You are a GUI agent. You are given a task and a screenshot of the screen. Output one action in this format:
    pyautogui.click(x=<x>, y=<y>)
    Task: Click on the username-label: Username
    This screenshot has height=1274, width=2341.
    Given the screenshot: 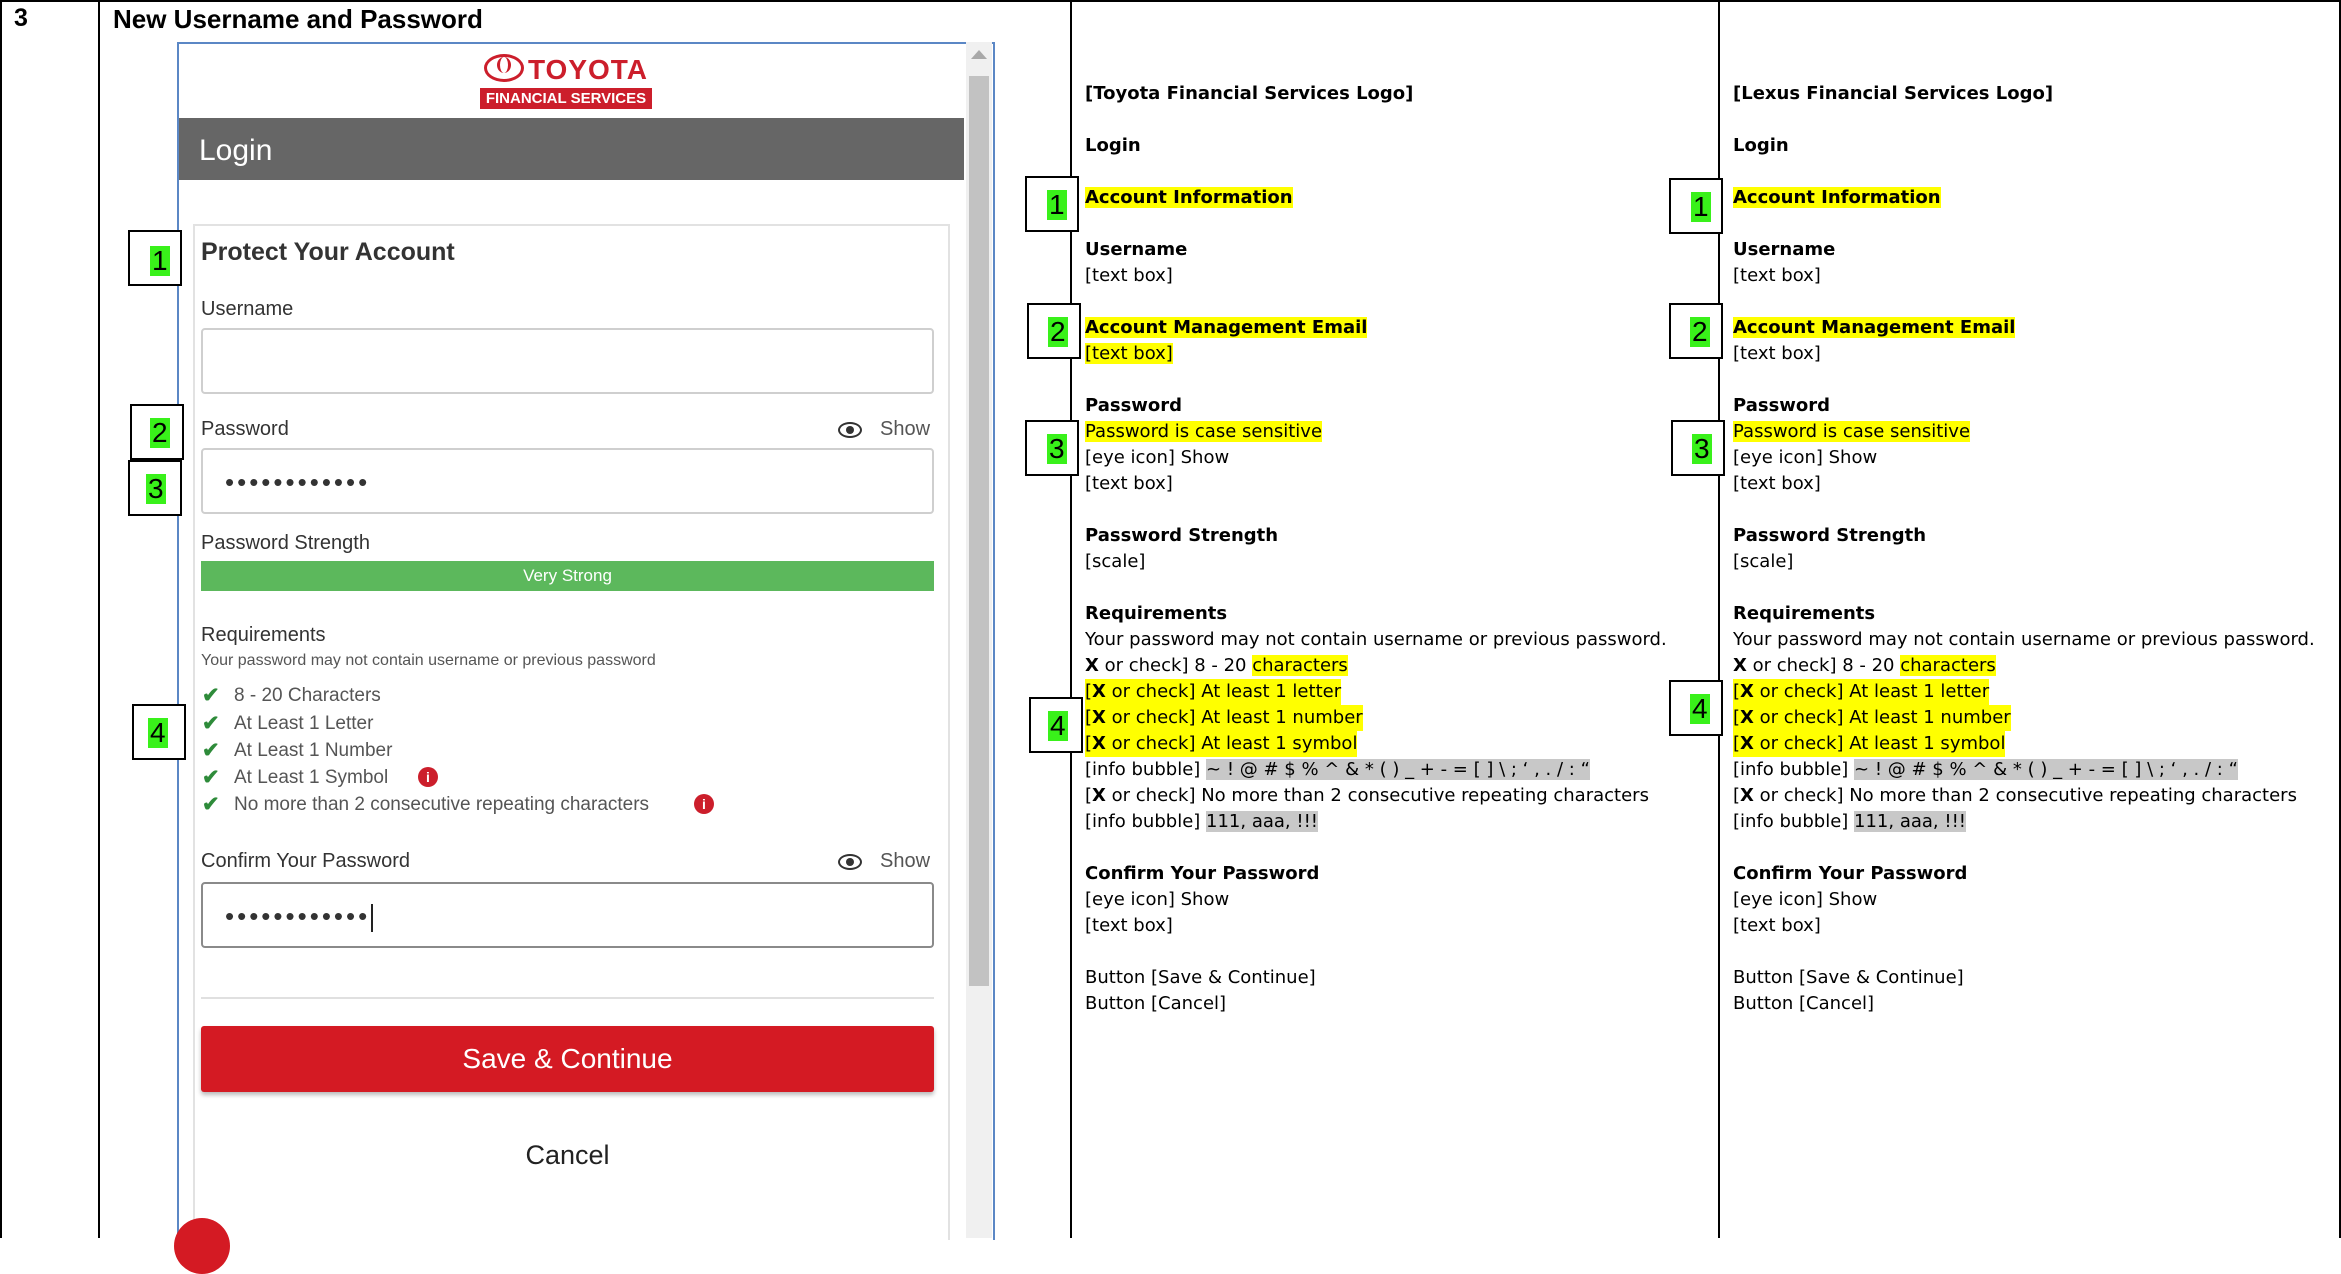 What is the action you would take?
    pyautogui.click(x=247, y=309)
    